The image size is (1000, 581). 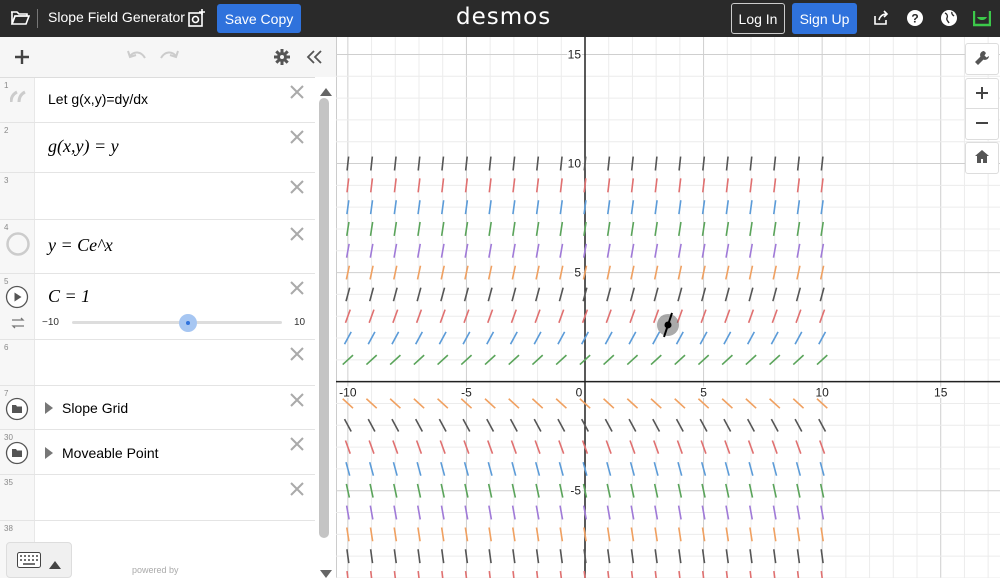 What do you see at coordinates (29, 561) in the screenshot?
I see `keyboard-icon` at bounding box center [29, 561].